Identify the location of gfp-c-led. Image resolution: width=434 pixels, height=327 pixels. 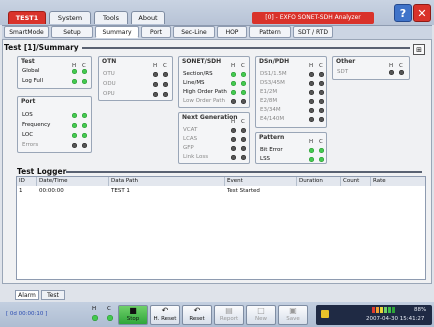
(243, 148).